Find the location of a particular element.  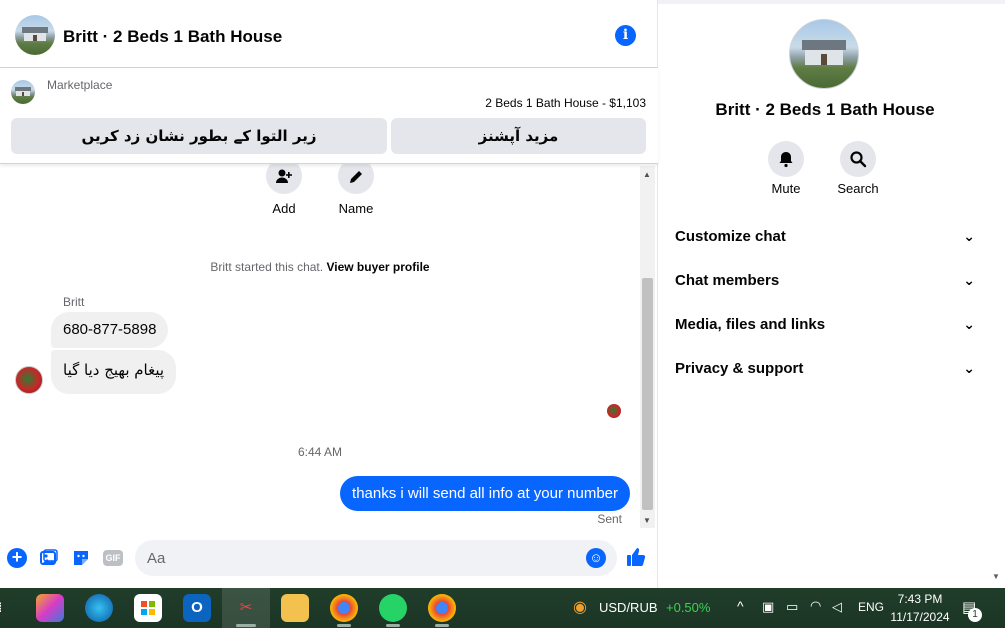

ticker-change: +0.50% is located at coordinates (688, 607).